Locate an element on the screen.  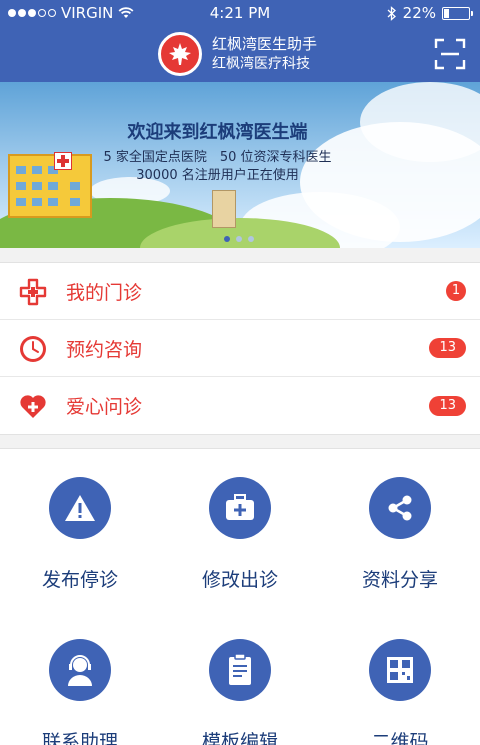
bluetooth-icon is located at coordinates (391, 13).